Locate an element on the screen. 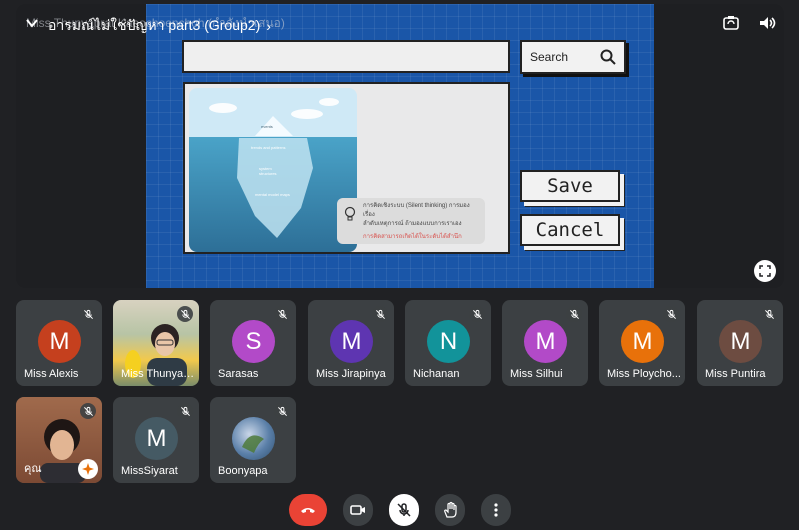 The image size is (799, 530). mic-toggle-button is located at coordinates (404, 510).